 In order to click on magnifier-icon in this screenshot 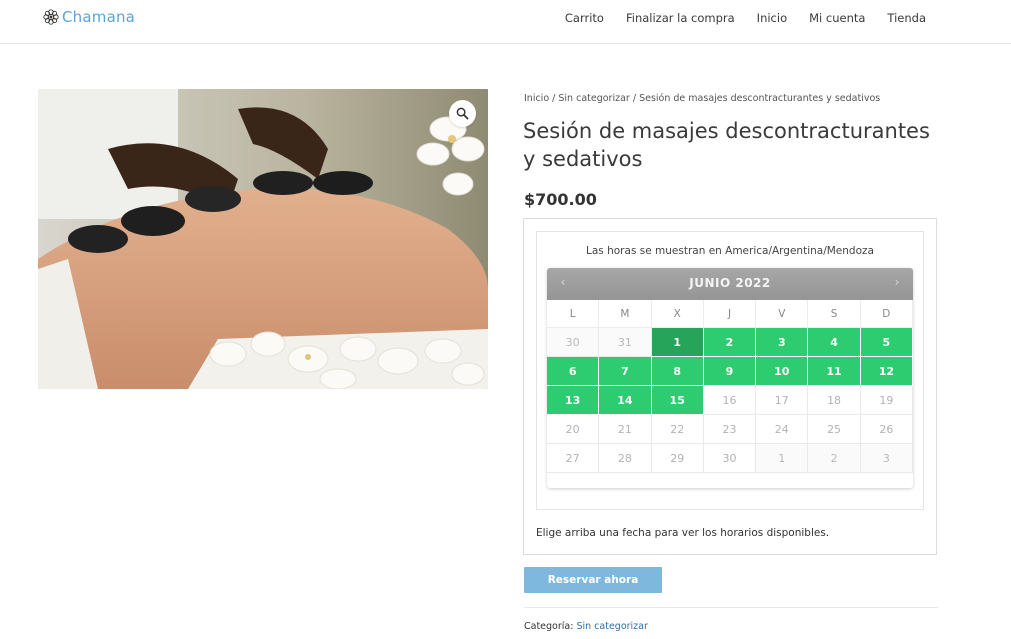, I will do `click(462, 113)`.